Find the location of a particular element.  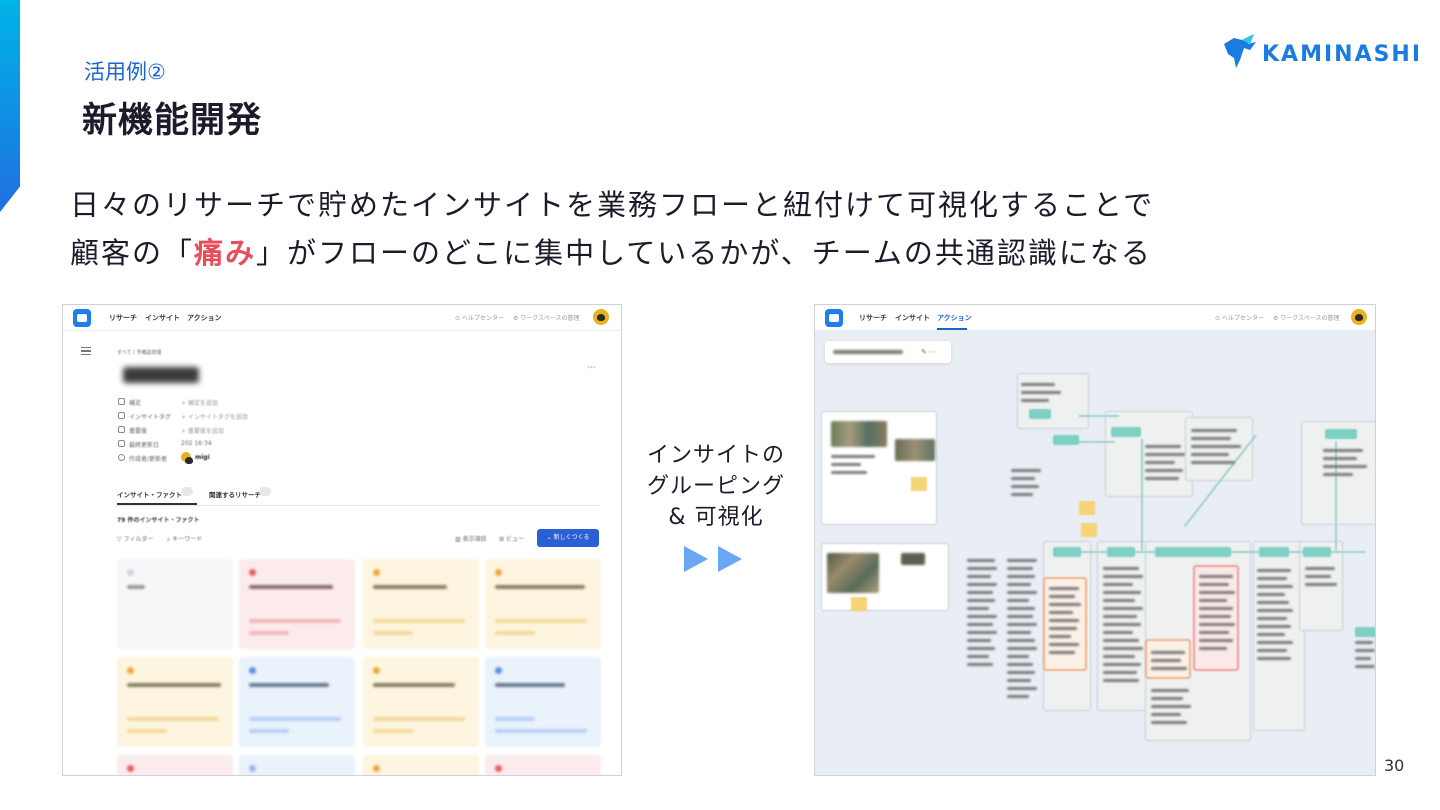

workspace-label: ワークスペースの管理 is located at coordinates (550, 318).